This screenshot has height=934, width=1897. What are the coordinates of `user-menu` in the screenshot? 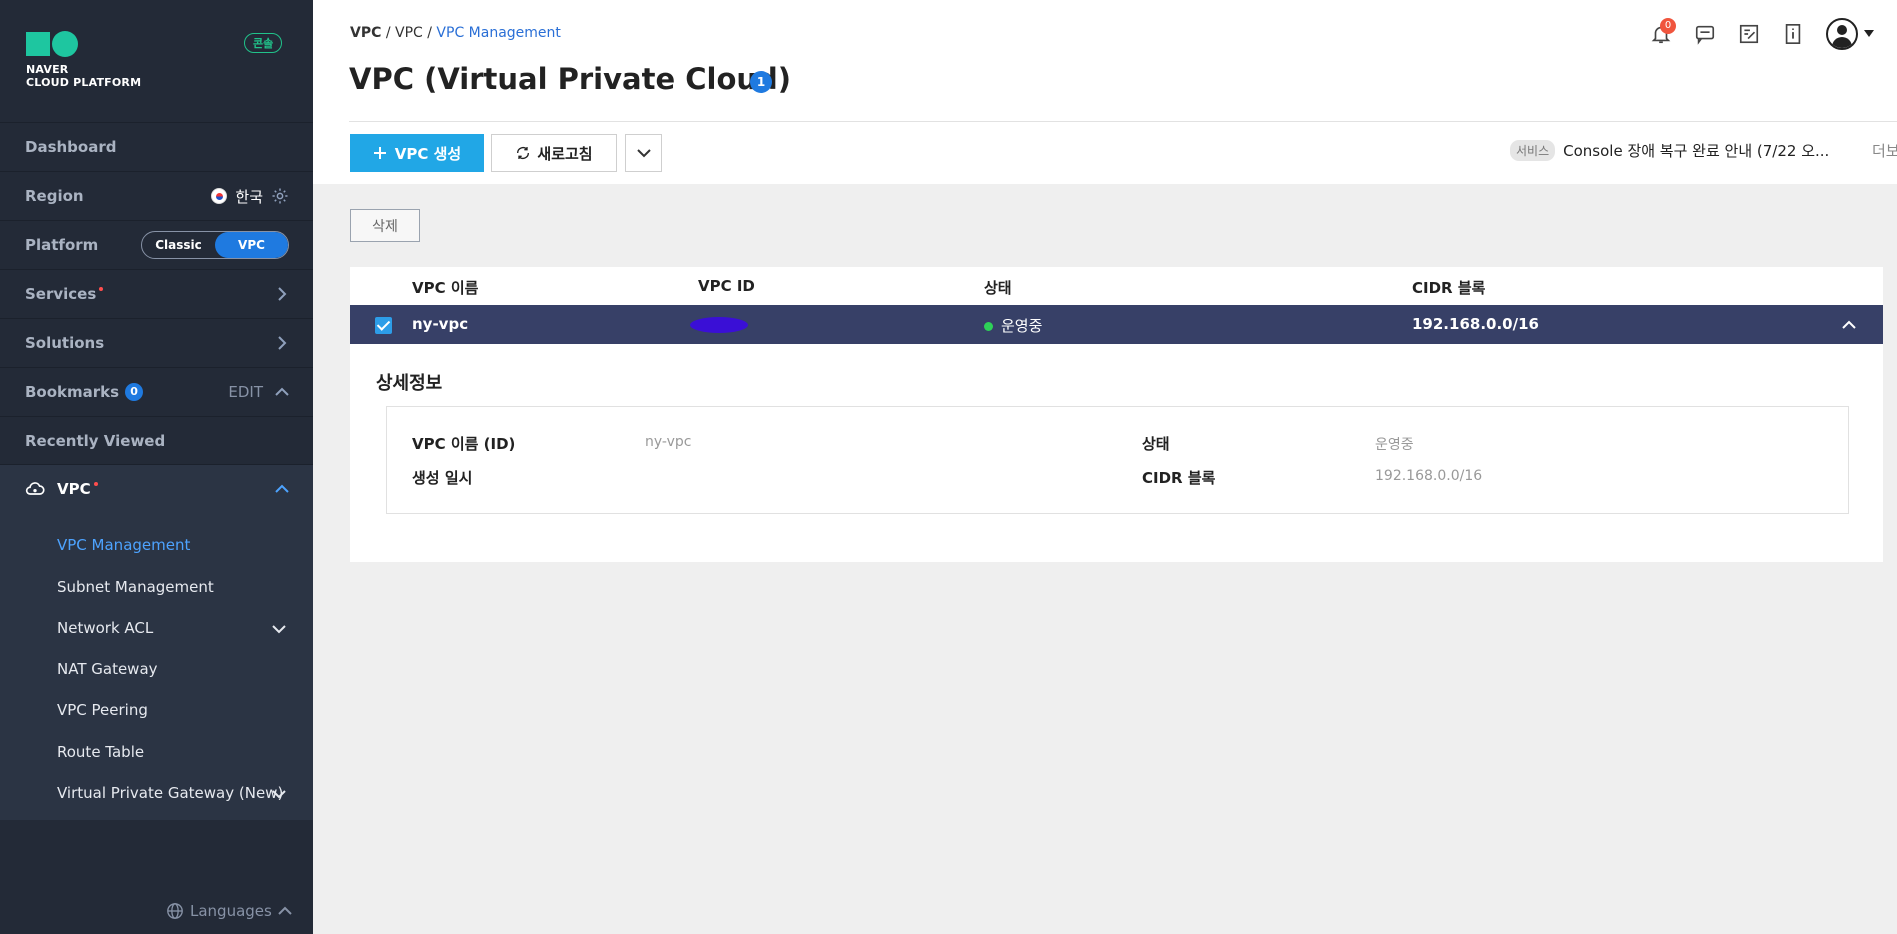 It's located at (1850, 34).